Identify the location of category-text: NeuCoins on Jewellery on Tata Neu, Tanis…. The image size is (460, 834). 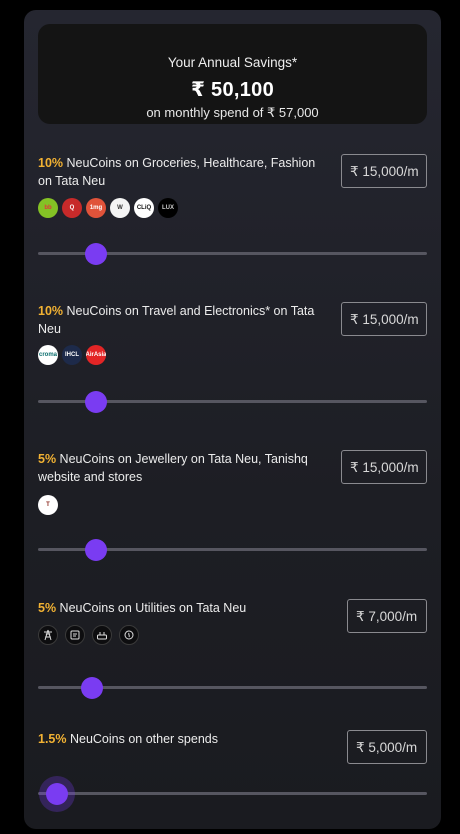
(173, 468).